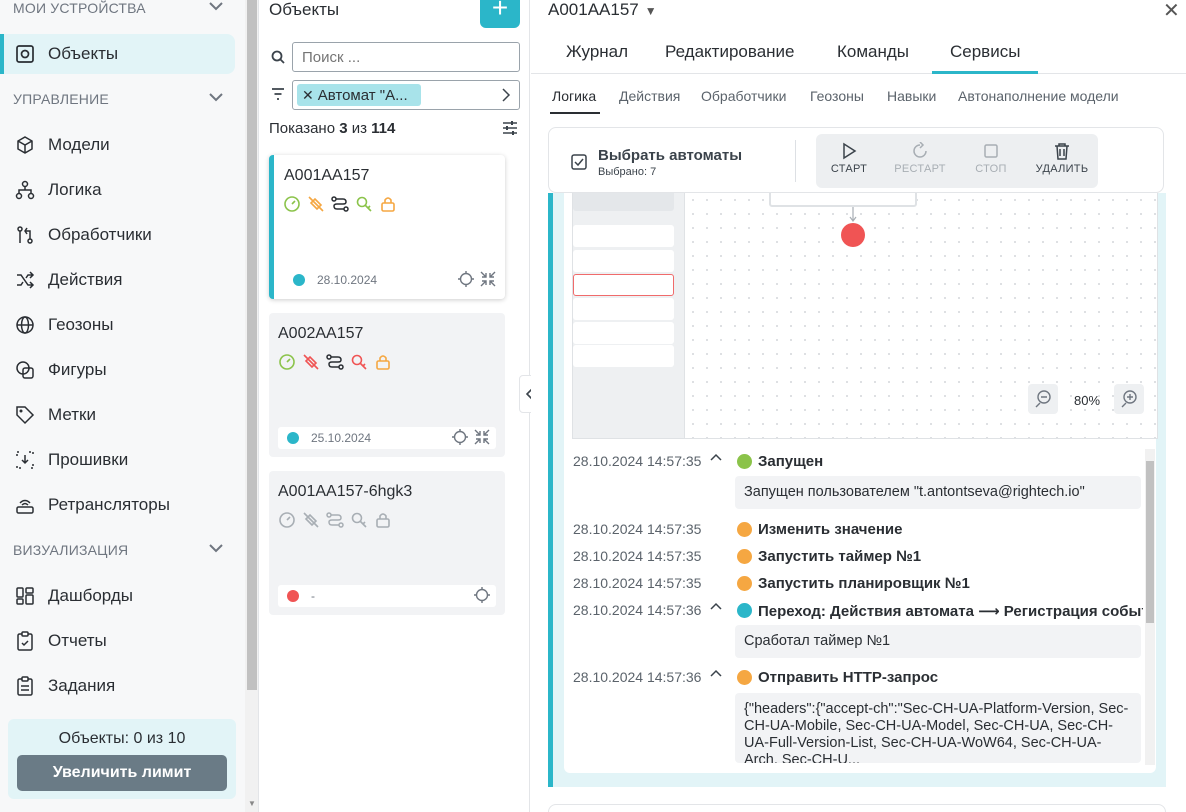  Describe the element at coordinates (853, 235) in the screenshot. I see `end-state-node` at that location.